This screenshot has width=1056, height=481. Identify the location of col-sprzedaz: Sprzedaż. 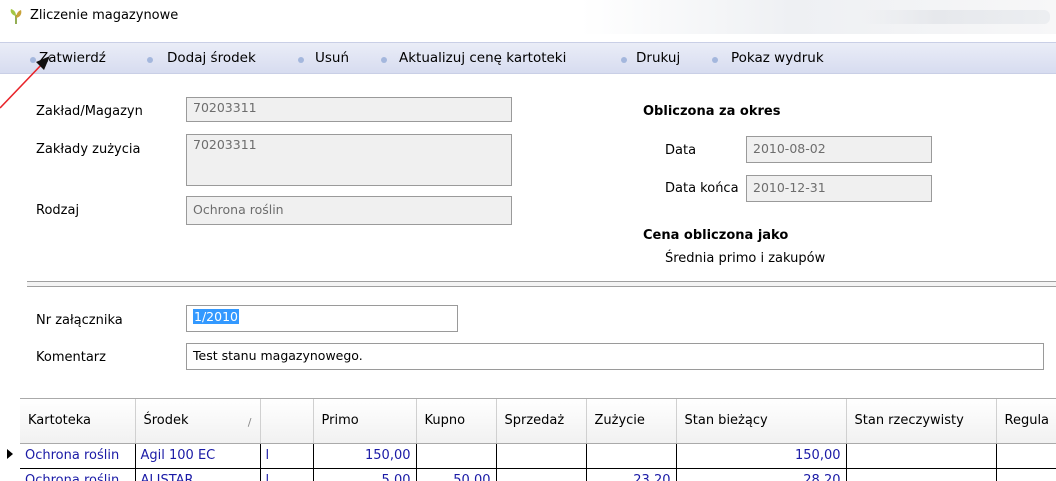
(541, 421).